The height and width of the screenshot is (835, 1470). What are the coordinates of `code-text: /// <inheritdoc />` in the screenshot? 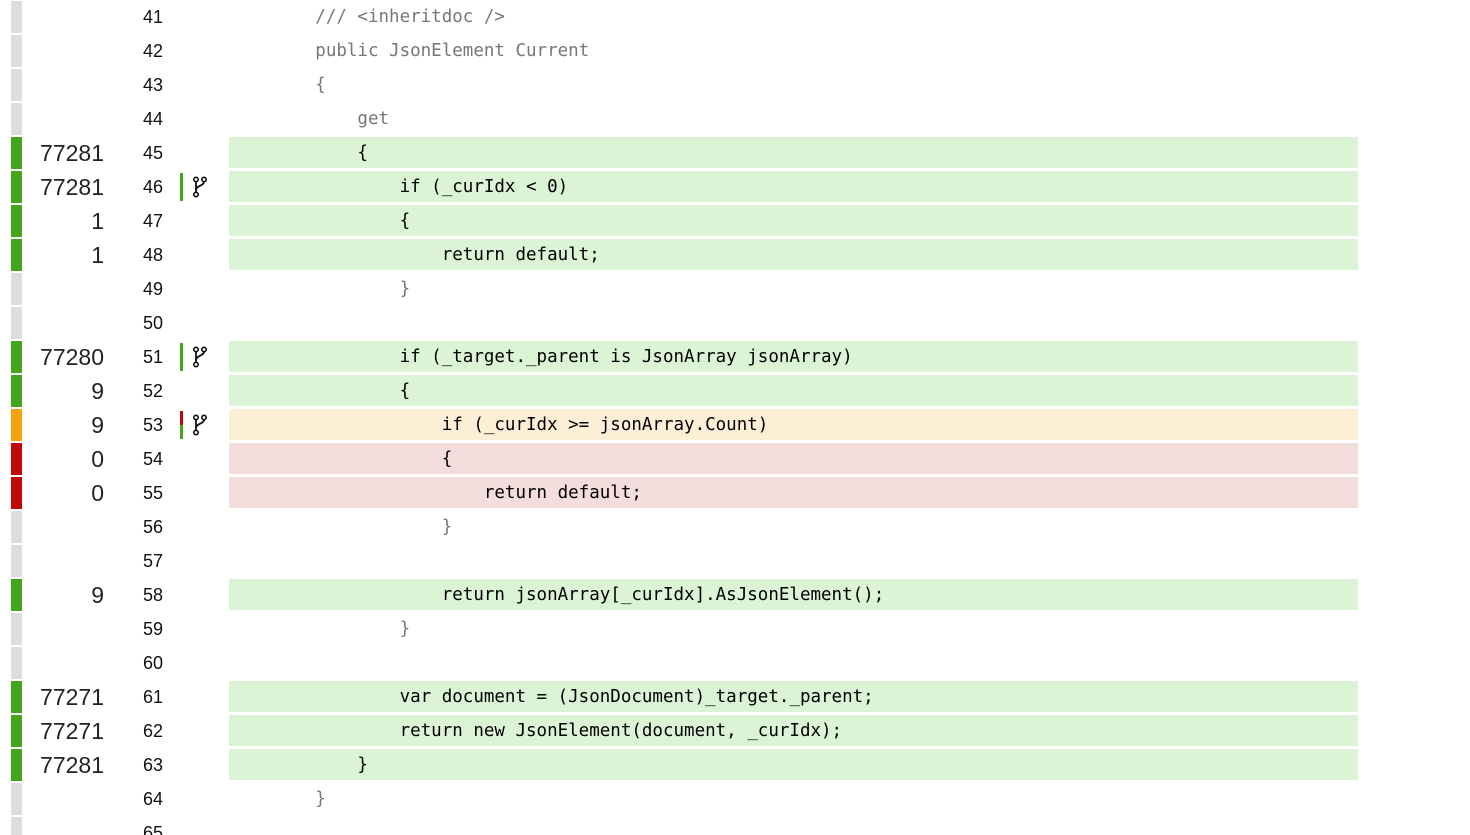 It's located at (368, 17).